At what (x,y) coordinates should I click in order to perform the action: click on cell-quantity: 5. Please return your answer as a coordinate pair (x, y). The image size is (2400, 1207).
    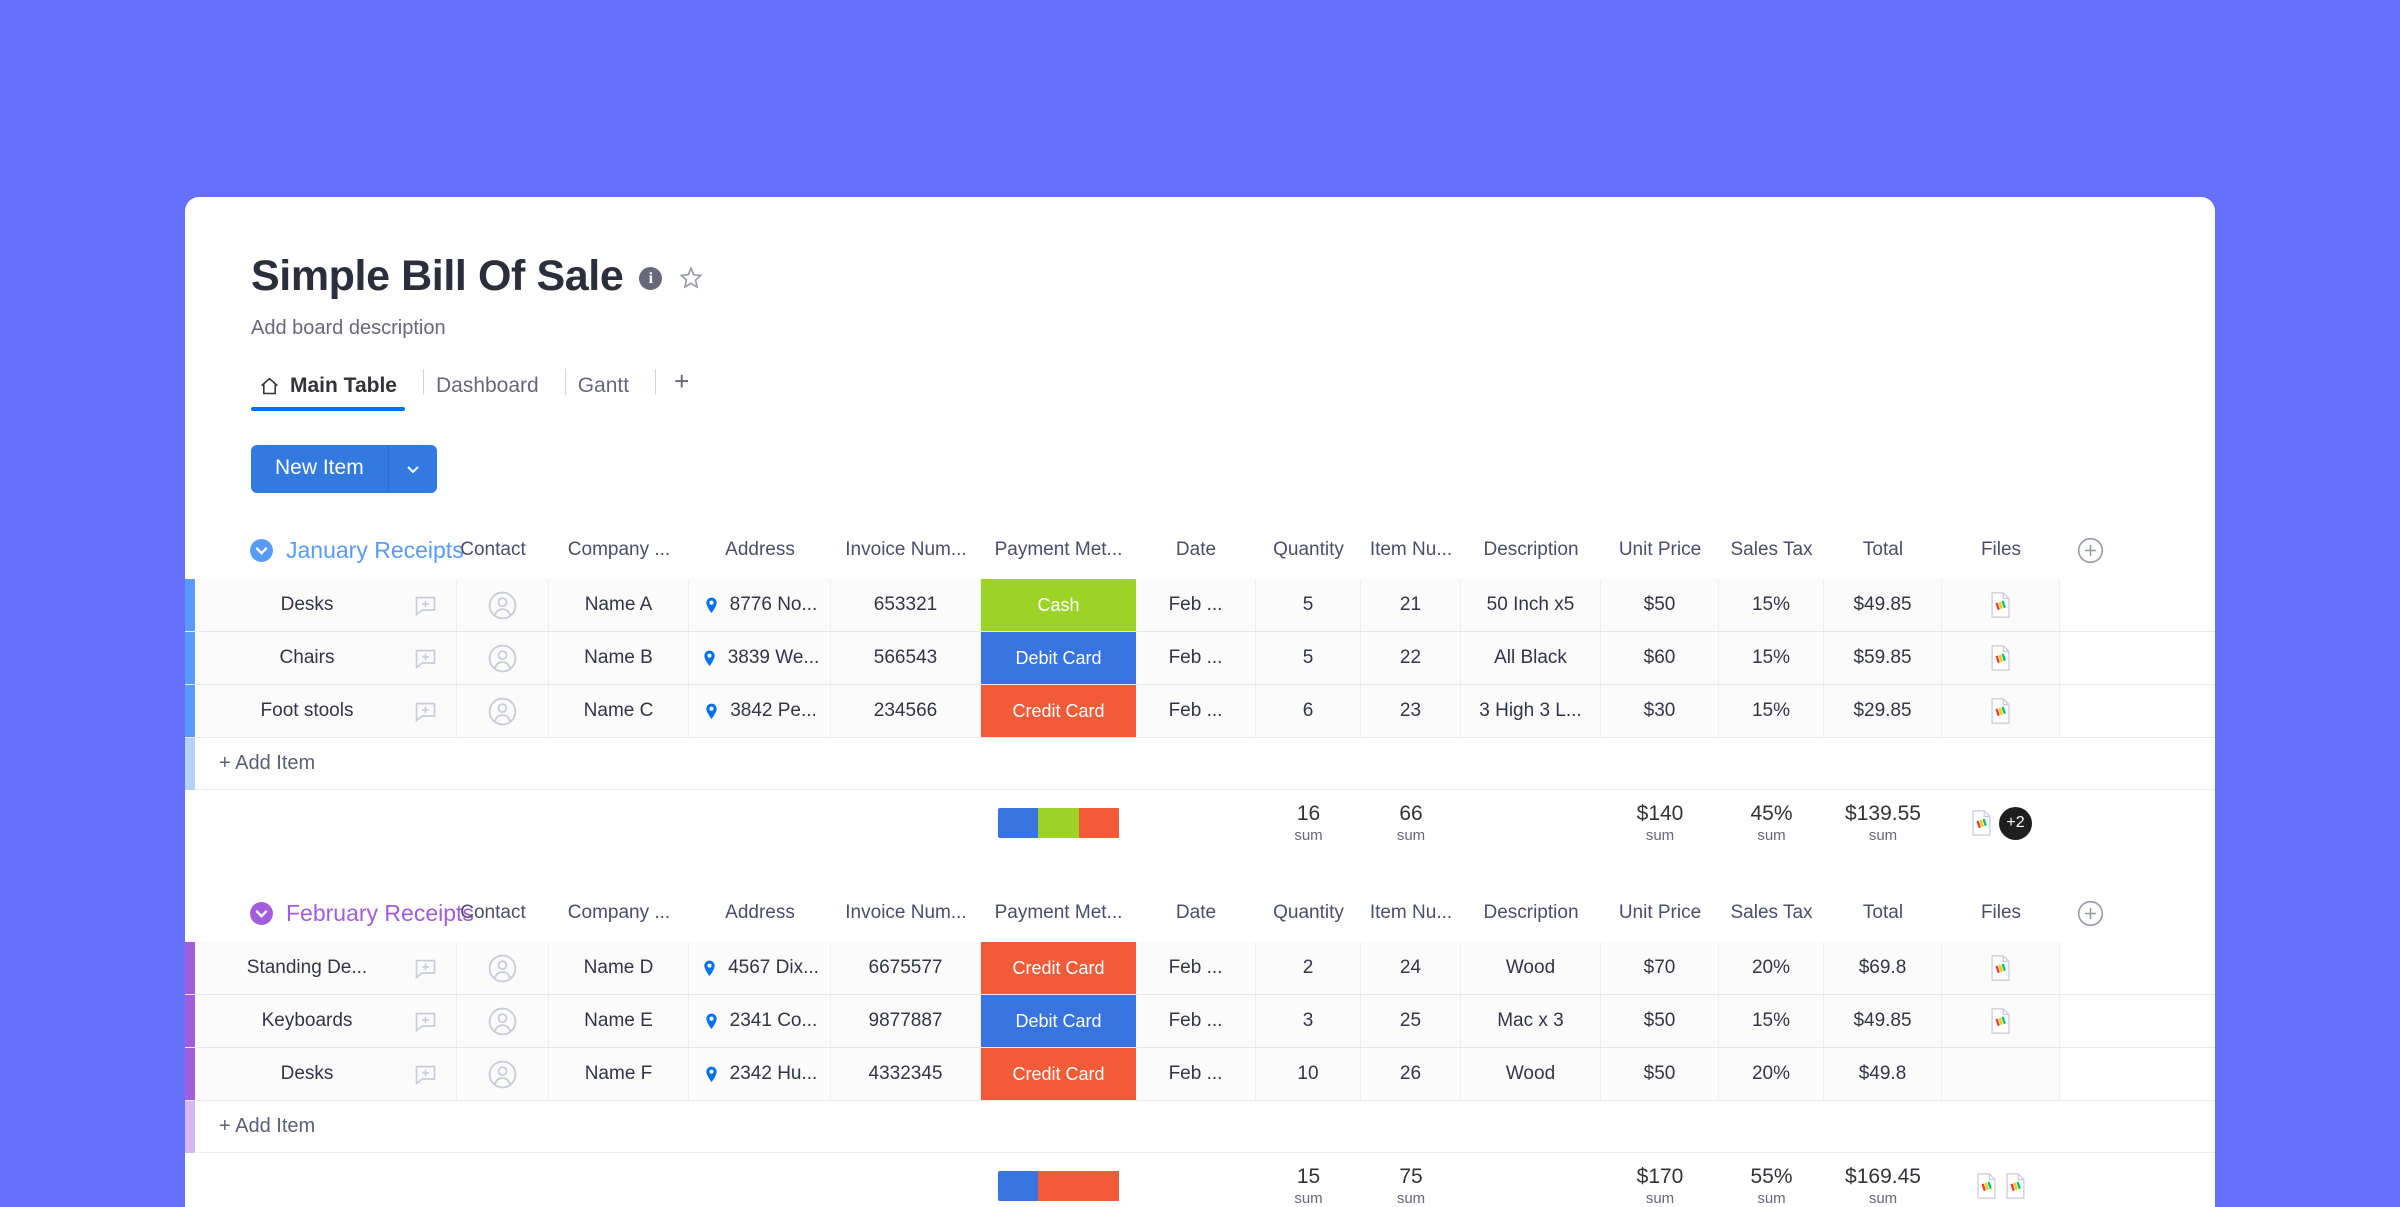
    Looking at the image, I should click on (1308, 605).